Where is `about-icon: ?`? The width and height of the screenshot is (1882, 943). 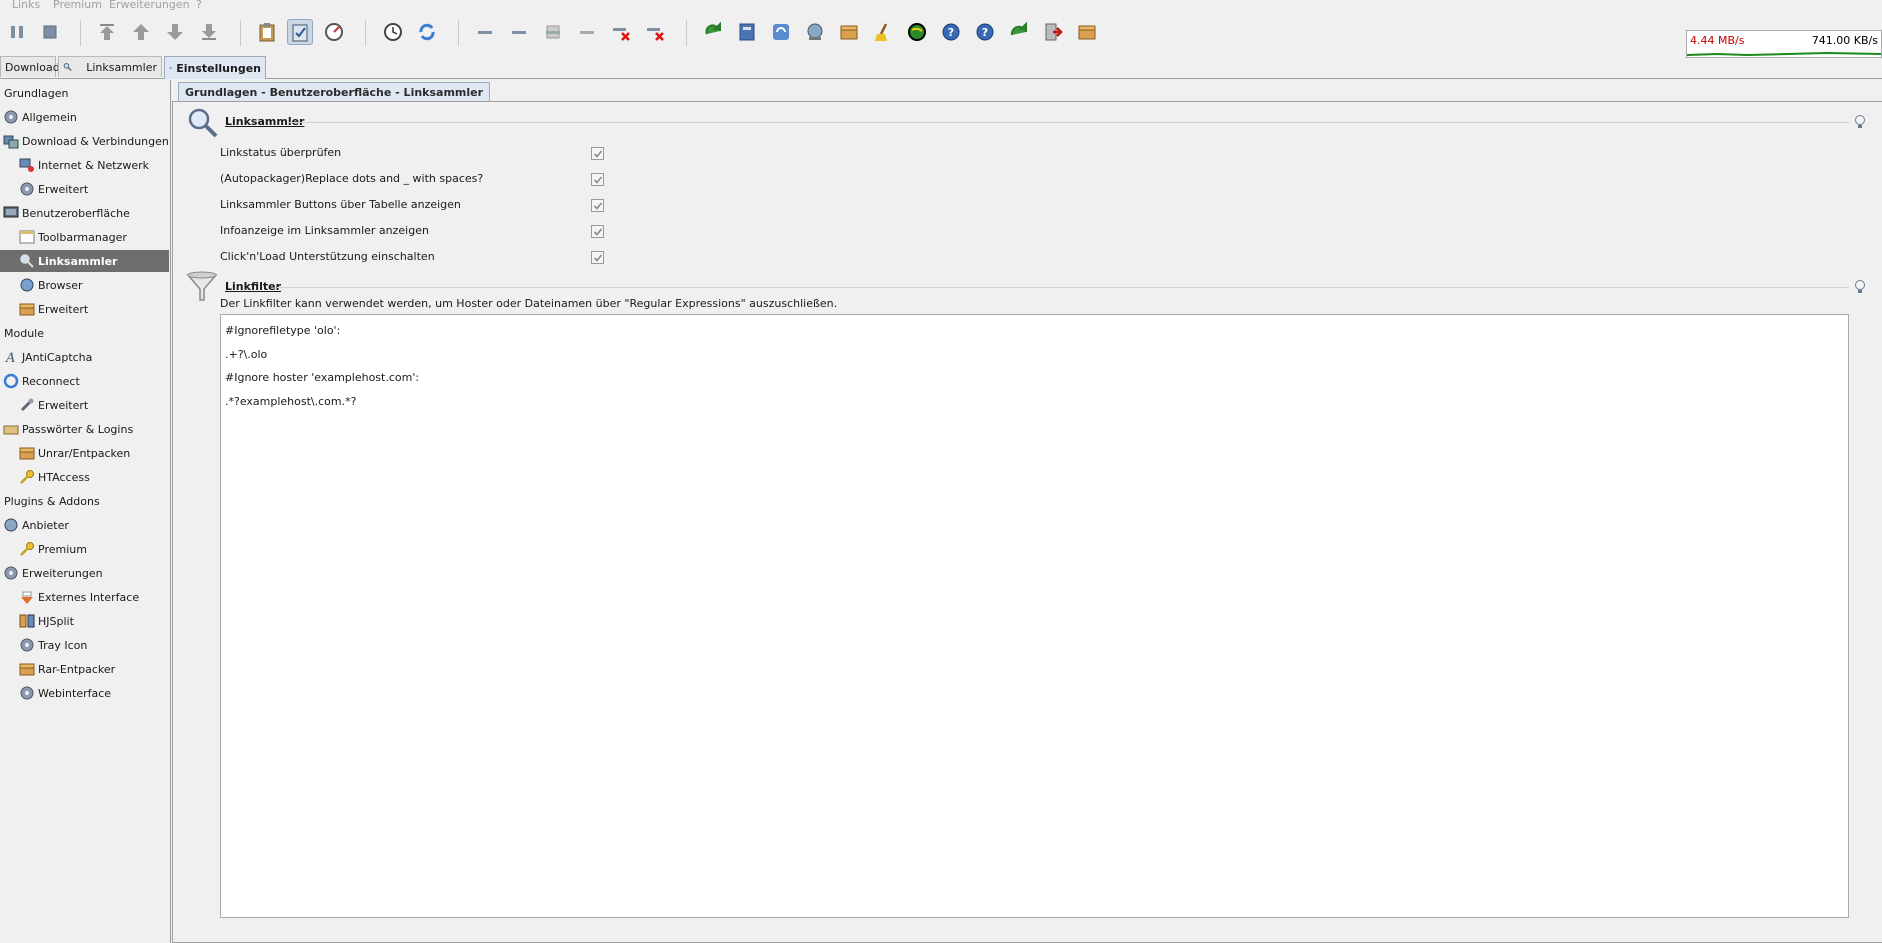 about-icon: ? is located at coordinates (985, 32).